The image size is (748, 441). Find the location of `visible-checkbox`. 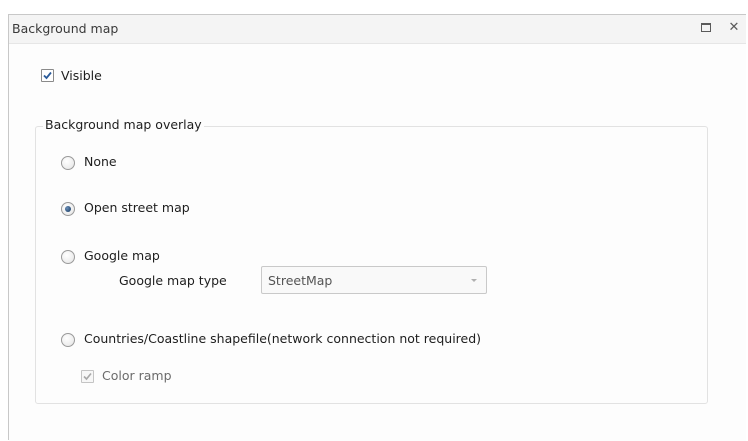

visible-checkbox is located at coordinates (47, 75).